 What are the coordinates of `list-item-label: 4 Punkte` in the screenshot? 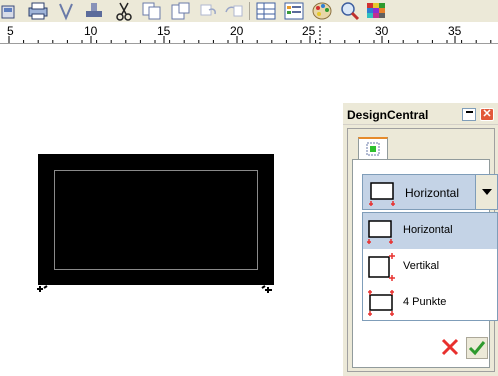 It's located at (425, 302).